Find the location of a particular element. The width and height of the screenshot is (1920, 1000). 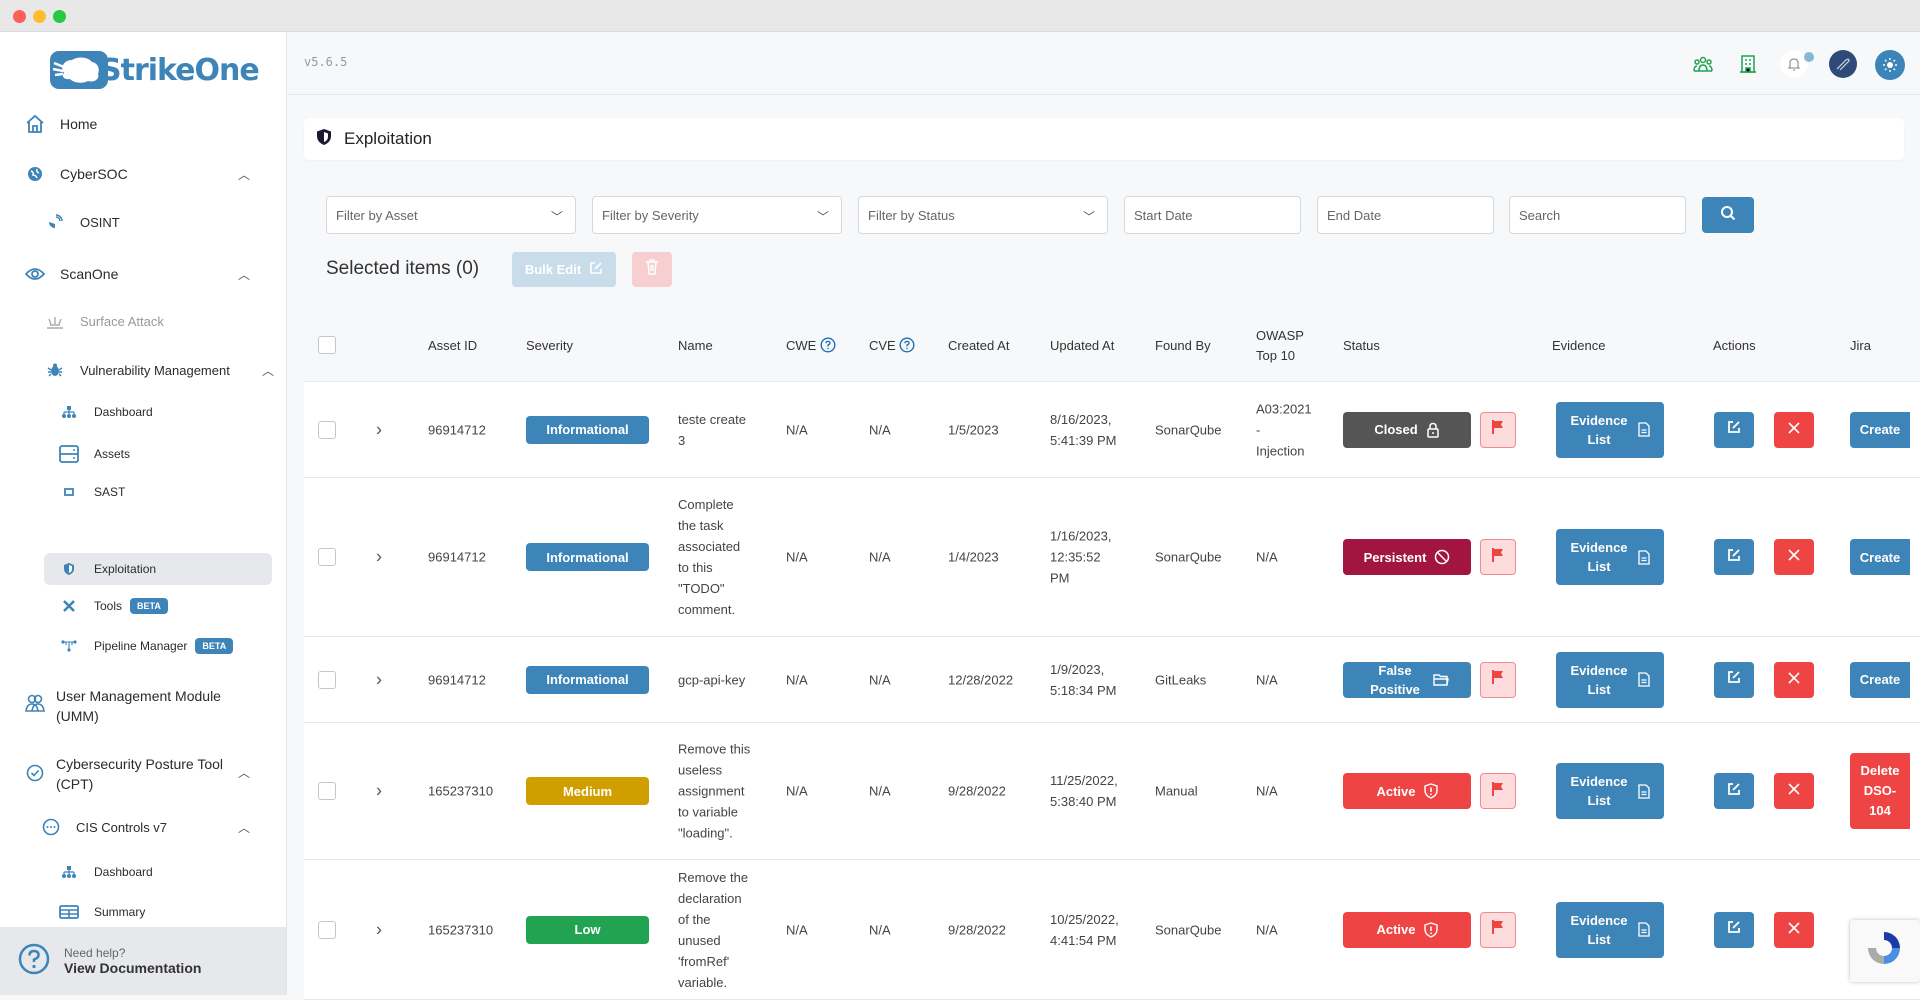

window-minimize-button is located at coordinates (39, 16).